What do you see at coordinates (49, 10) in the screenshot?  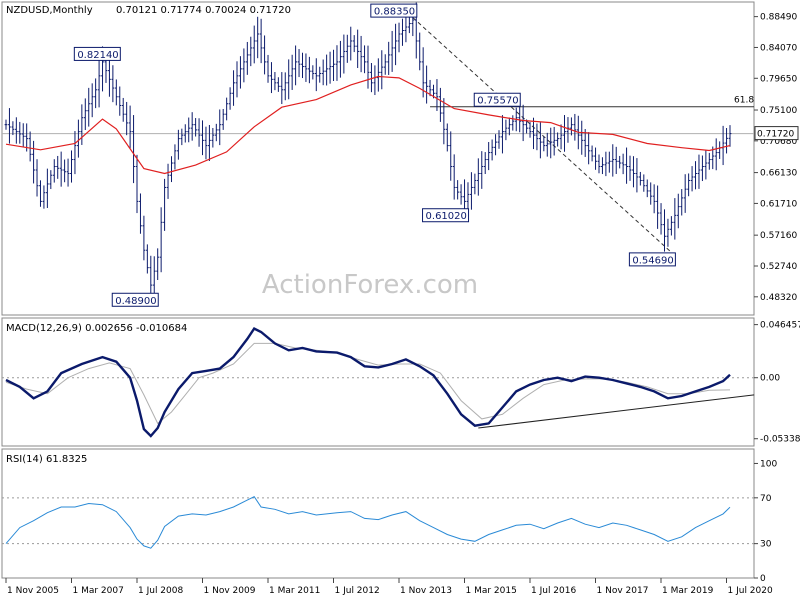 I see `price-title: NZDUSD,Monthly` at bounding box center [49, 10].